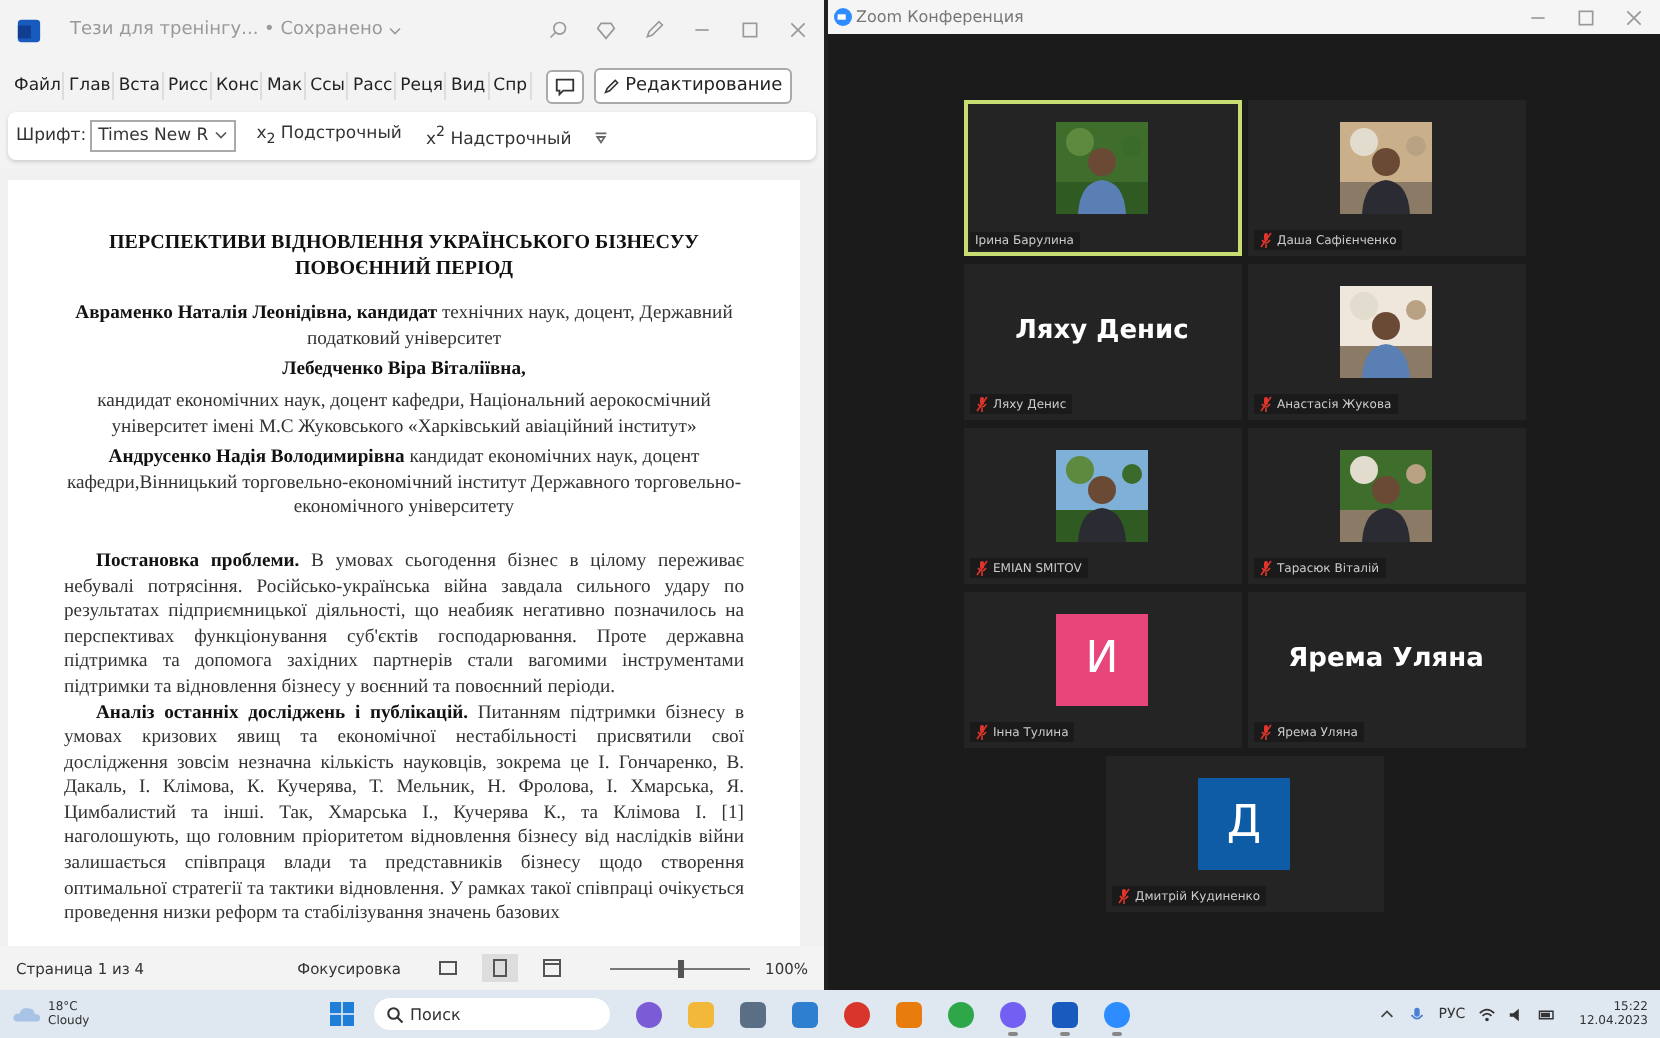 The image size is (1660, 1038). What do you see at coordinates (693, 86) in the screenshot?
I see `editing-button: Редактирование` at bounding box center [693, 86].